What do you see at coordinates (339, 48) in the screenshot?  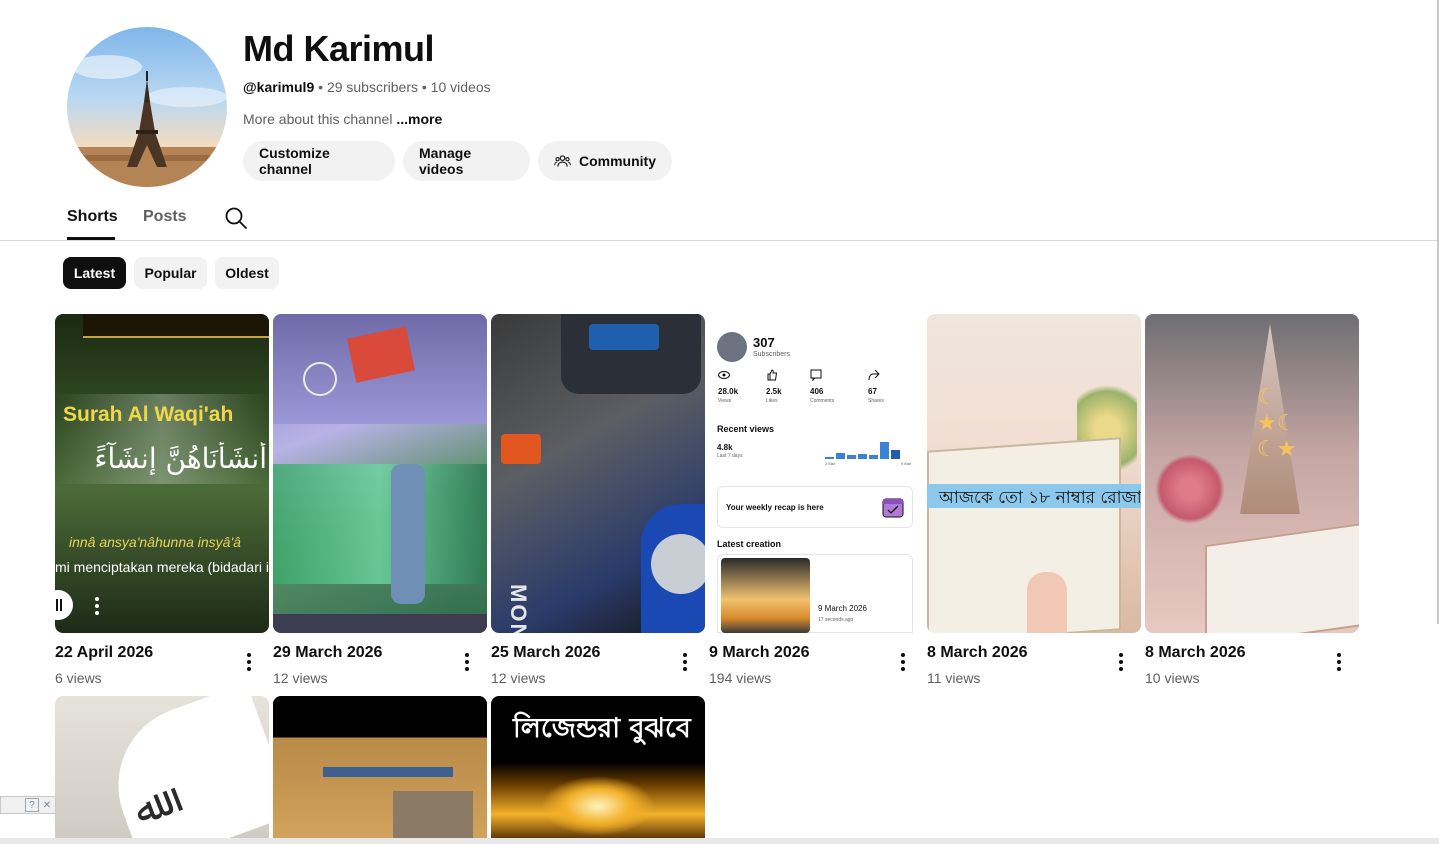 I see `channel-name: Md Karimul` at bounding box center [339, 48].